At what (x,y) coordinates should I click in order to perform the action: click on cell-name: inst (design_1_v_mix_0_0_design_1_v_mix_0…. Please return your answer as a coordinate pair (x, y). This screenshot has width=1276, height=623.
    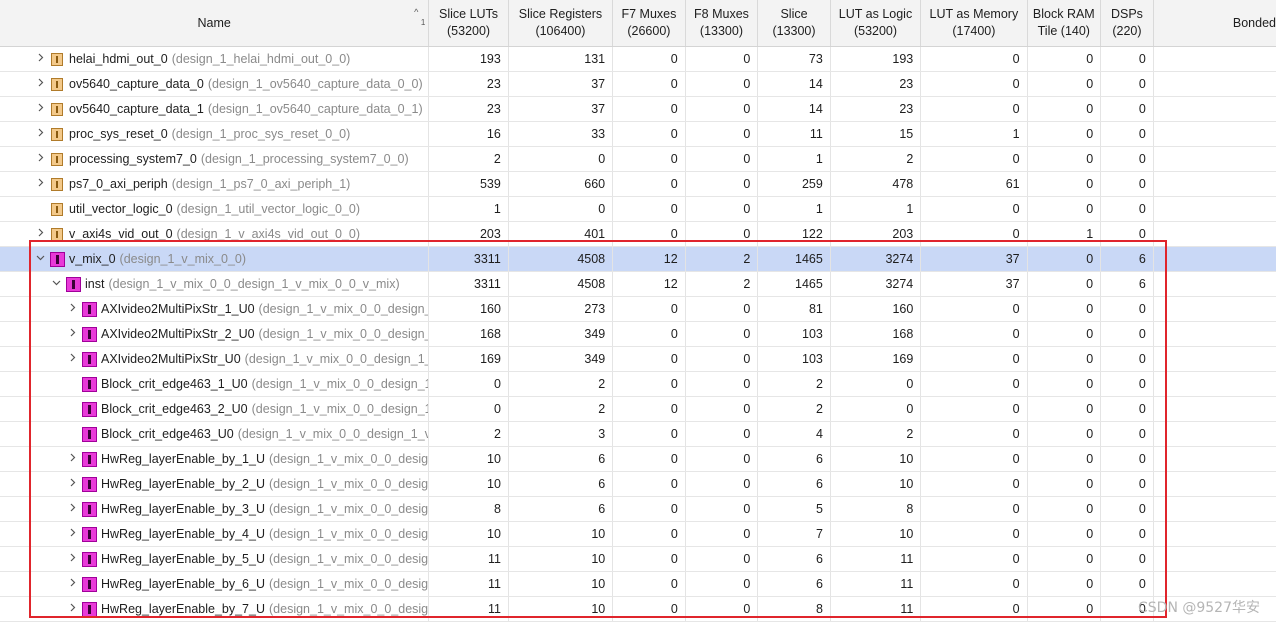
    Looking at the image, I should click on (215, 284).